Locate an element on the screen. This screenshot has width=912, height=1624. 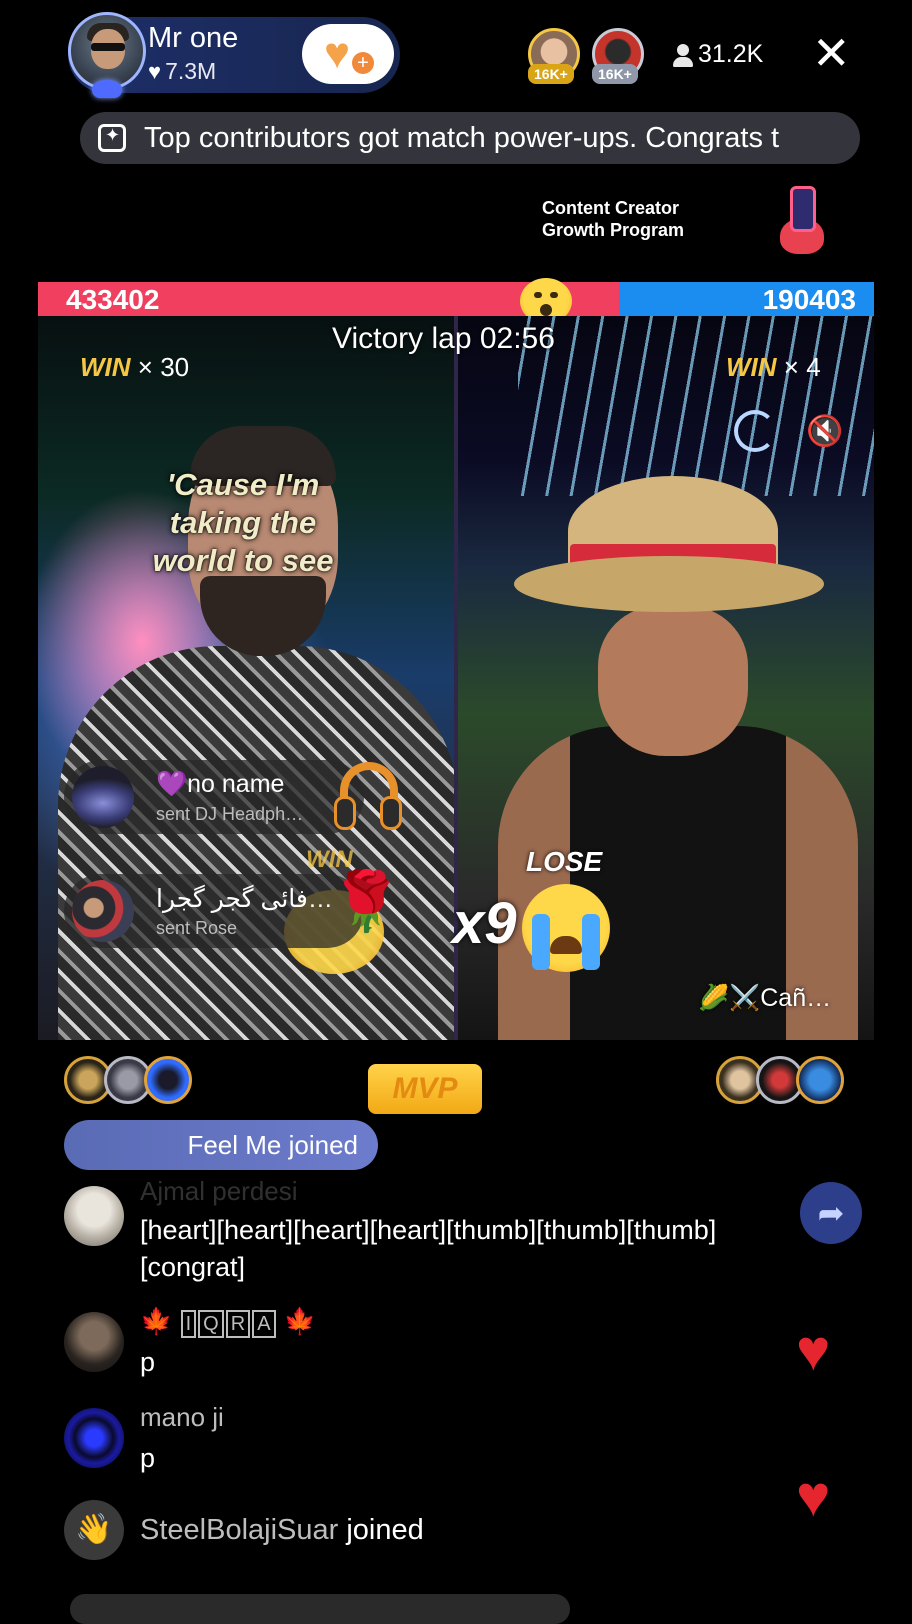
join-notice: SteelBolajiSuar joined is located at coordinates (282, 1530).